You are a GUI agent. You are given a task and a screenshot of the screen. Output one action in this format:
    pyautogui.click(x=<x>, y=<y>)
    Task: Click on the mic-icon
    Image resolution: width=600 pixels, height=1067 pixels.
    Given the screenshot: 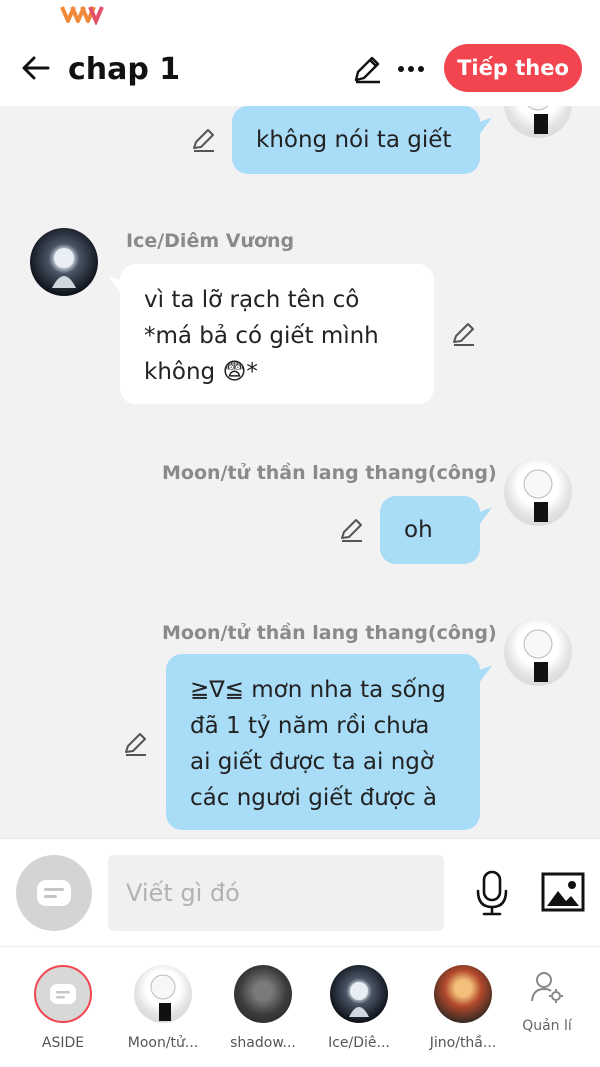 What is the action you would take?
    pyautogui.click(x=492, y=893)
    